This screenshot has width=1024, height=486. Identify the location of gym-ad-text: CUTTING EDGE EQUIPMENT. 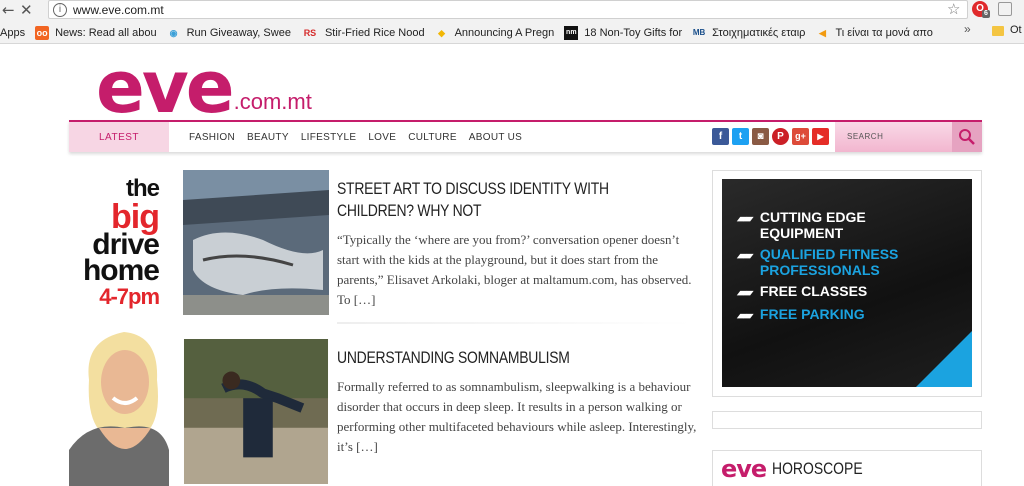
(812, 225).